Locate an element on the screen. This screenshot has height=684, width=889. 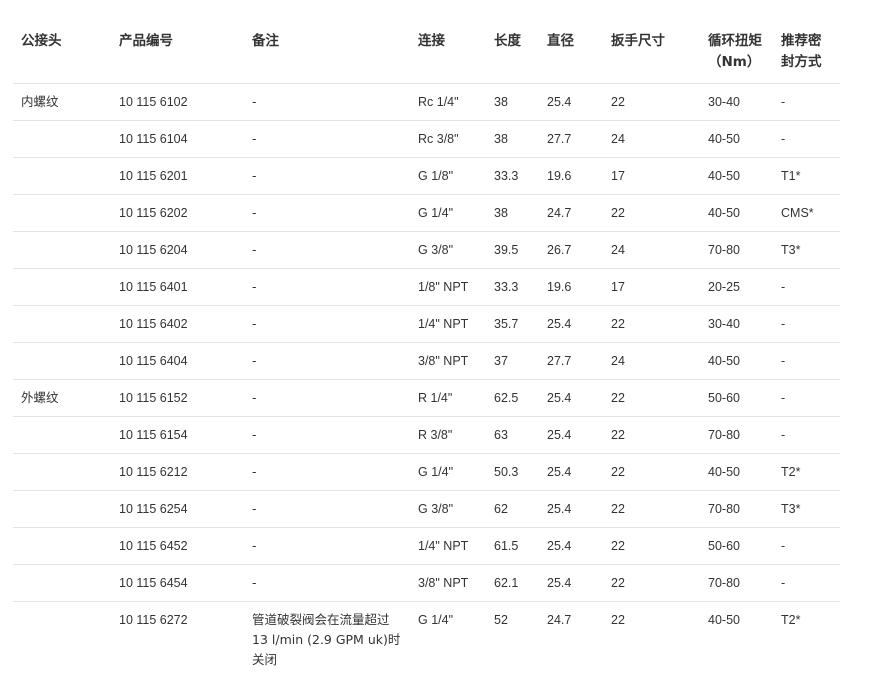
header-recommended-seal: 推荐密封方式 is located at coordinates (801, 51).